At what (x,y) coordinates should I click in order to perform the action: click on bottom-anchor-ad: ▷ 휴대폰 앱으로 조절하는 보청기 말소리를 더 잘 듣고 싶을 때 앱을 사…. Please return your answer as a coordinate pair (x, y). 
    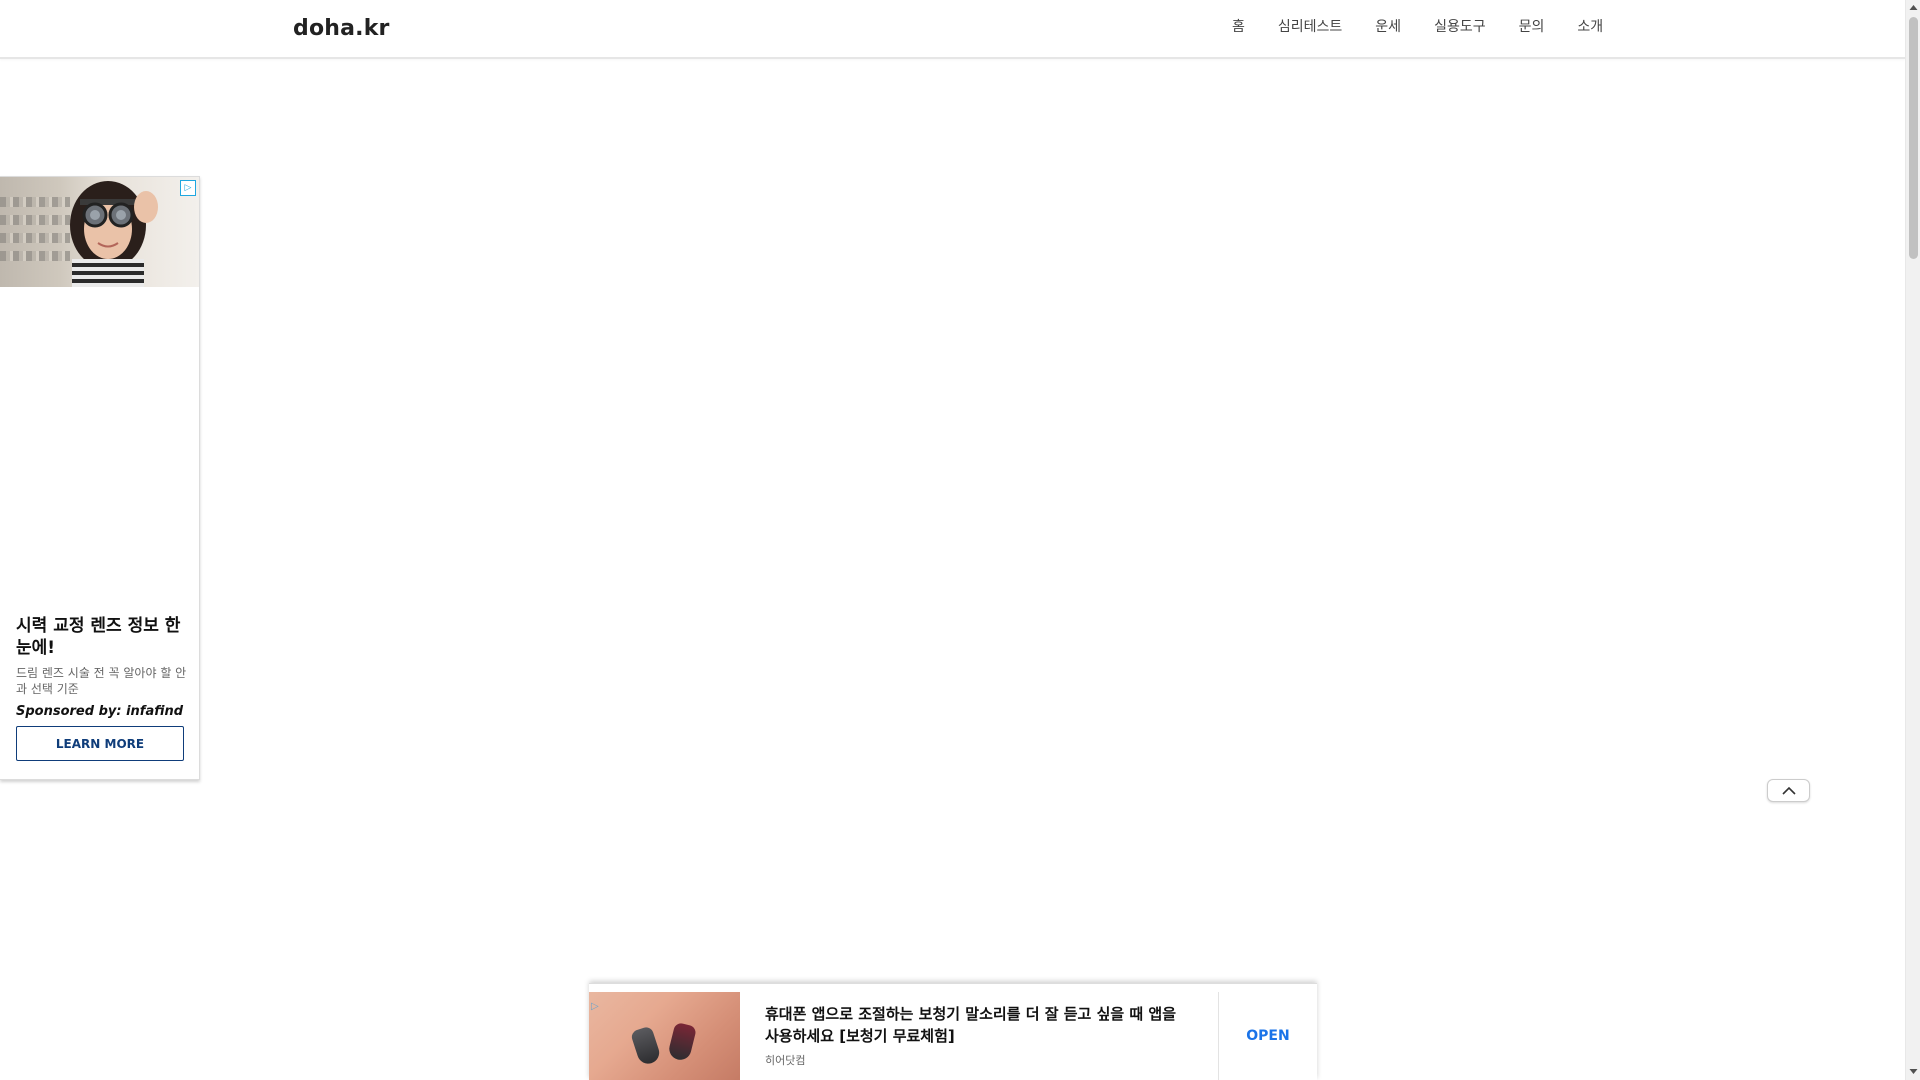
    Looking at the image, I should click on (953, 1031).